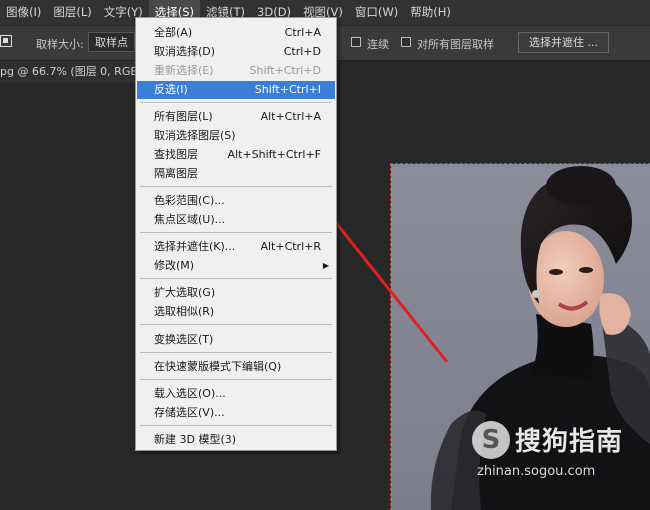 Image resolution: width=650 pixels, height=510 pixels. I want to click on submenu-arrow-icon: ▶, so click(325, 265).